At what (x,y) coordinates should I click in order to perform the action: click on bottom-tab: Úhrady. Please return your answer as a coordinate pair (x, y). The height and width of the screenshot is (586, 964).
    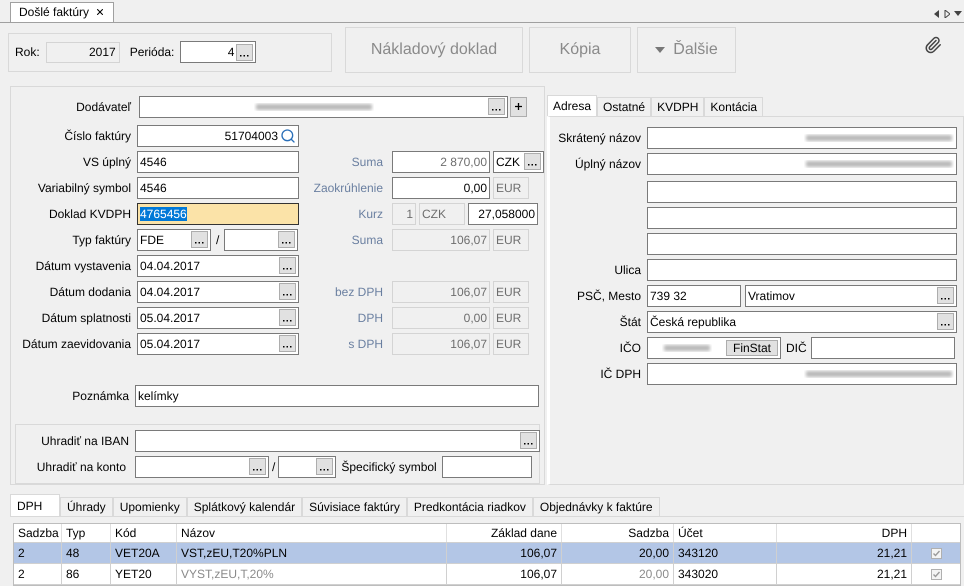
    Looking at the image, I should click on (86, 506).